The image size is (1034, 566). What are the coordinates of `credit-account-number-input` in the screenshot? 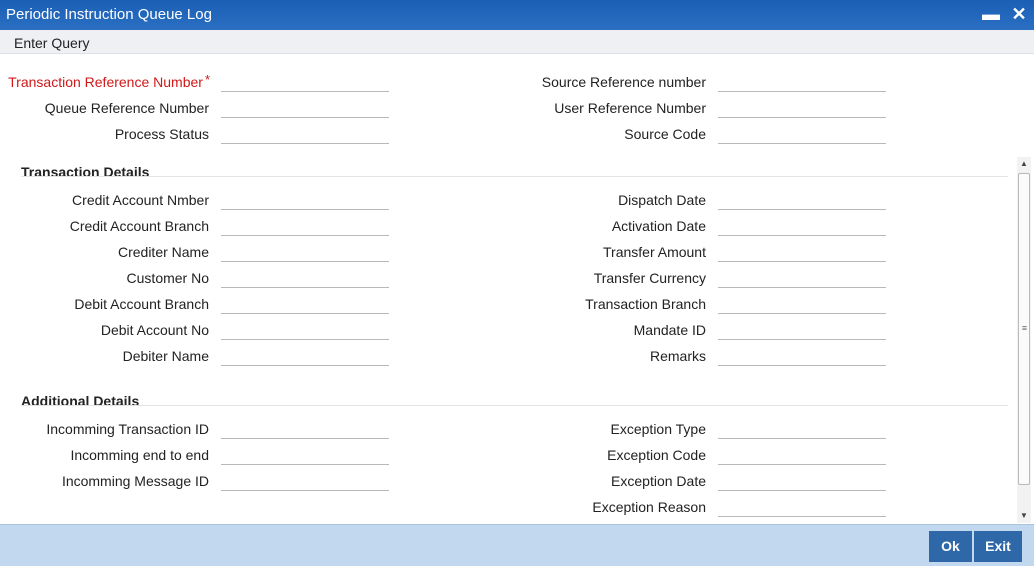 It's located at (305, 200).